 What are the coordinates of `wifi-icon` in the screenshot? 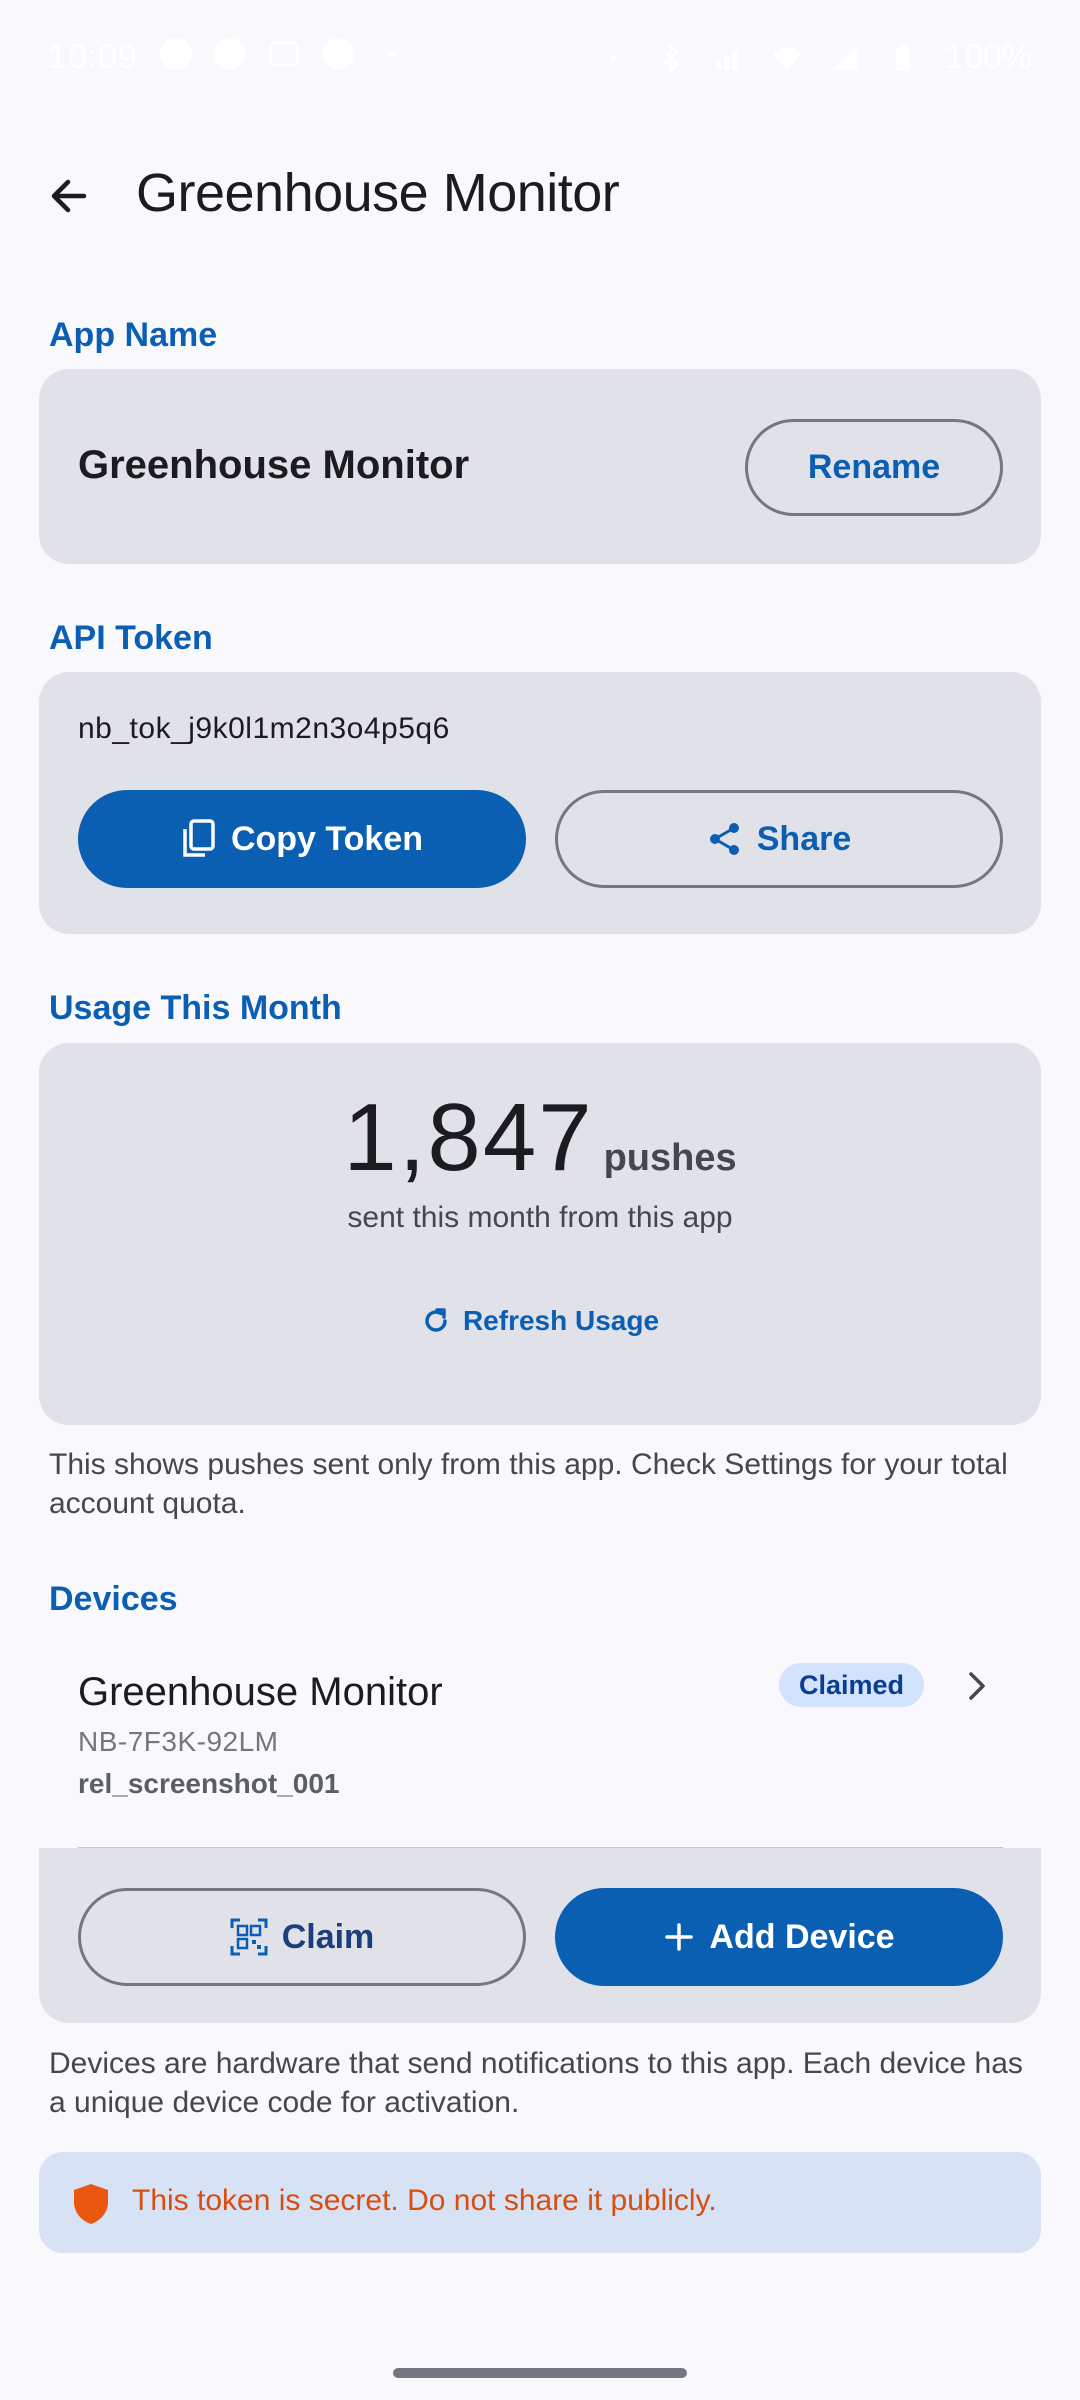 It's located at (787, 58).